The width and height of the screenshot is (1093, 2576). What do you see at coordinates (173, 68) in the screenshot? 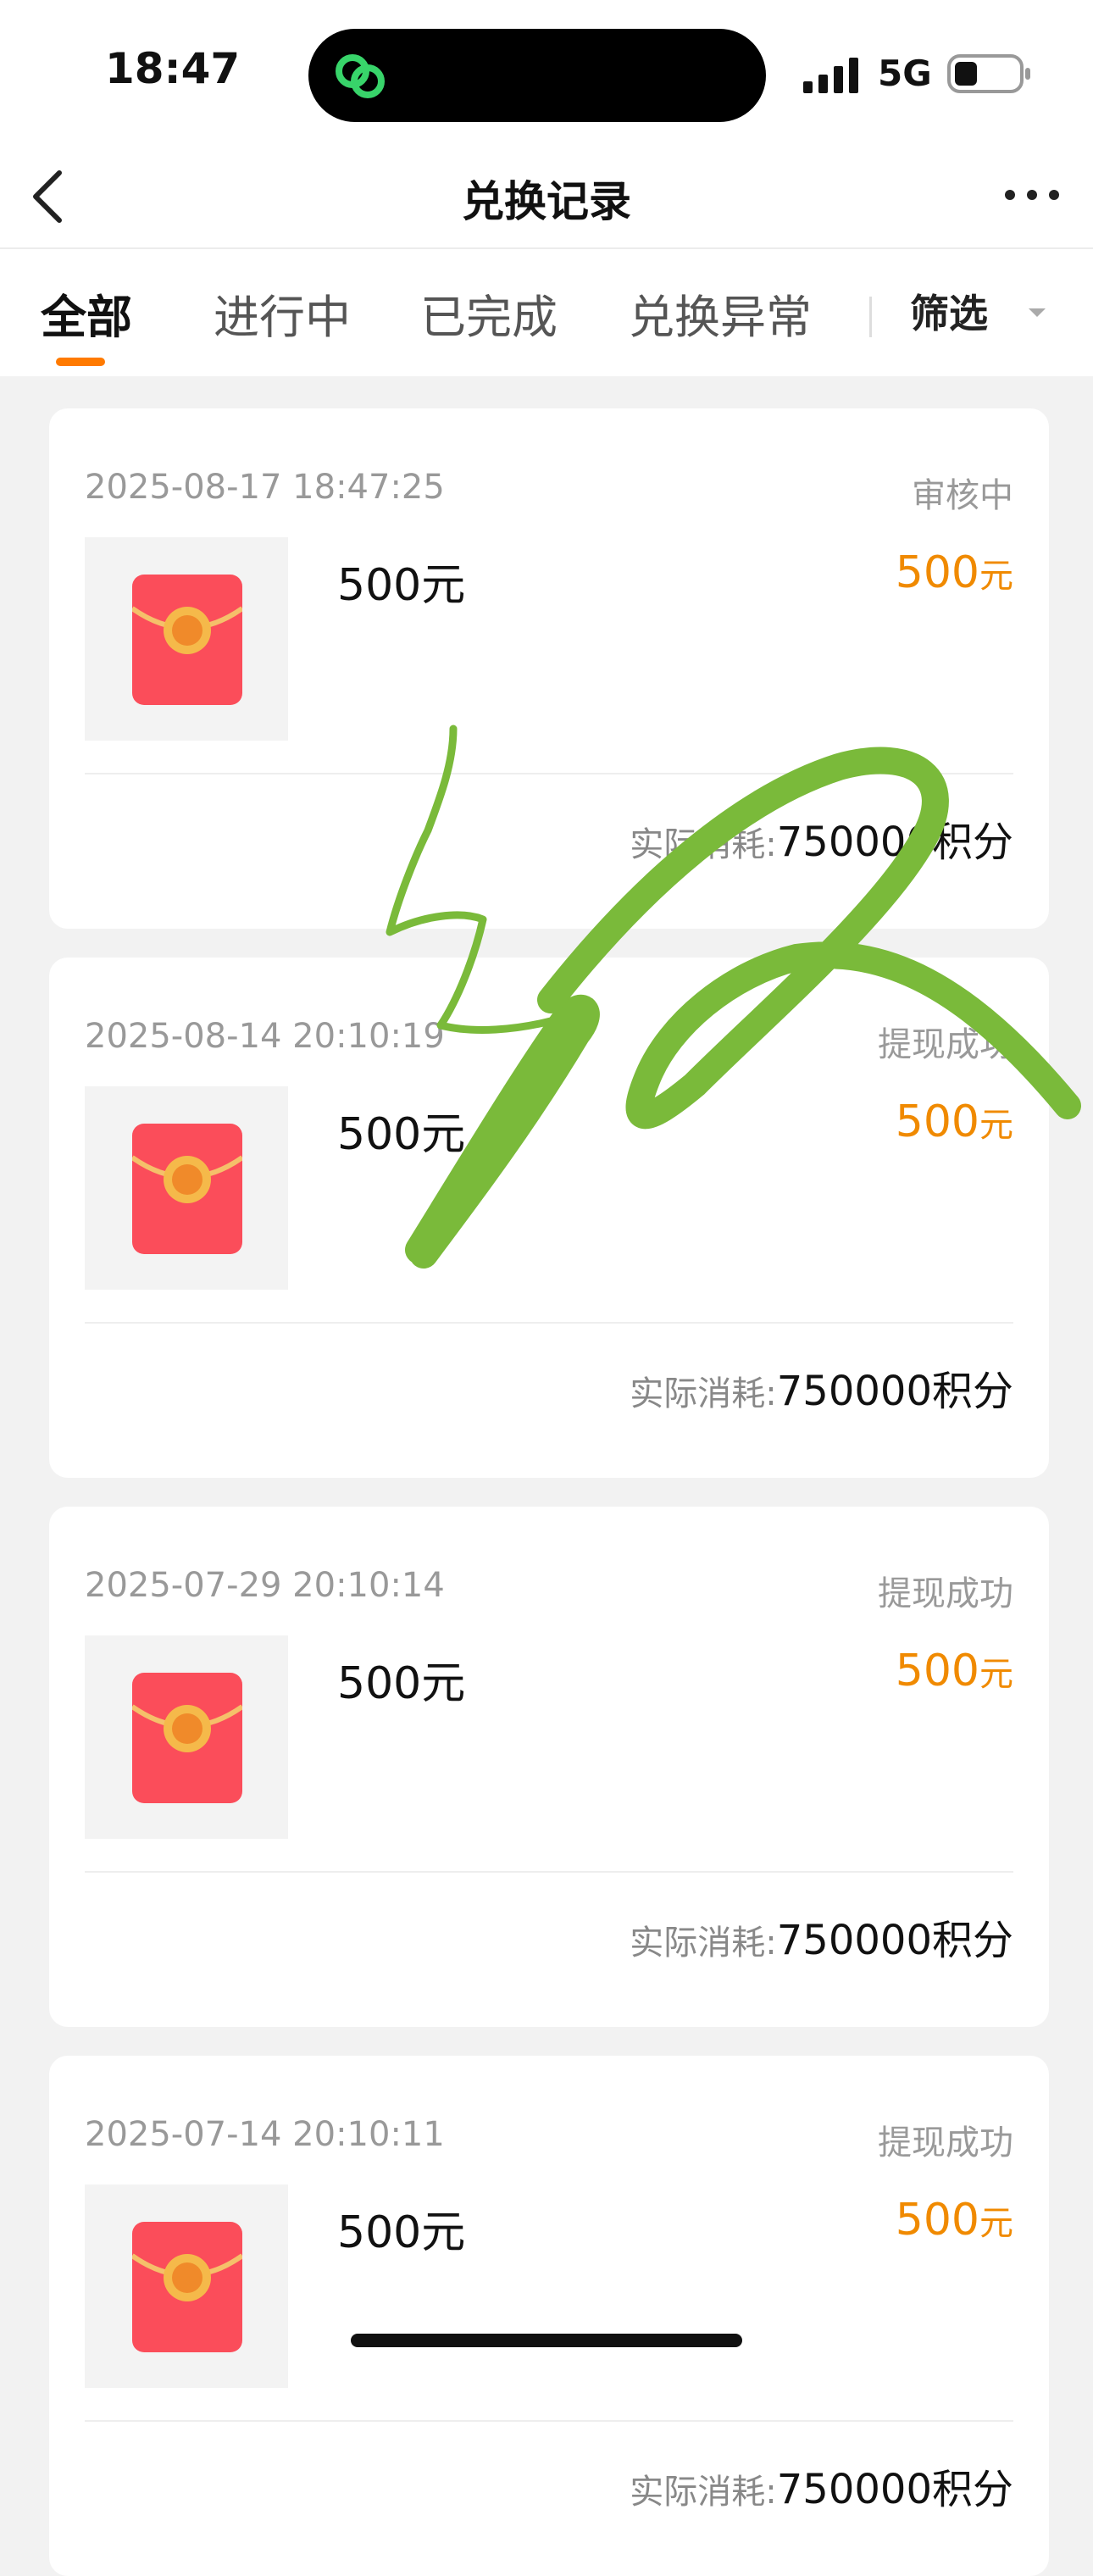
I see `status-time: 18:47` at bounding box center [173, 68].